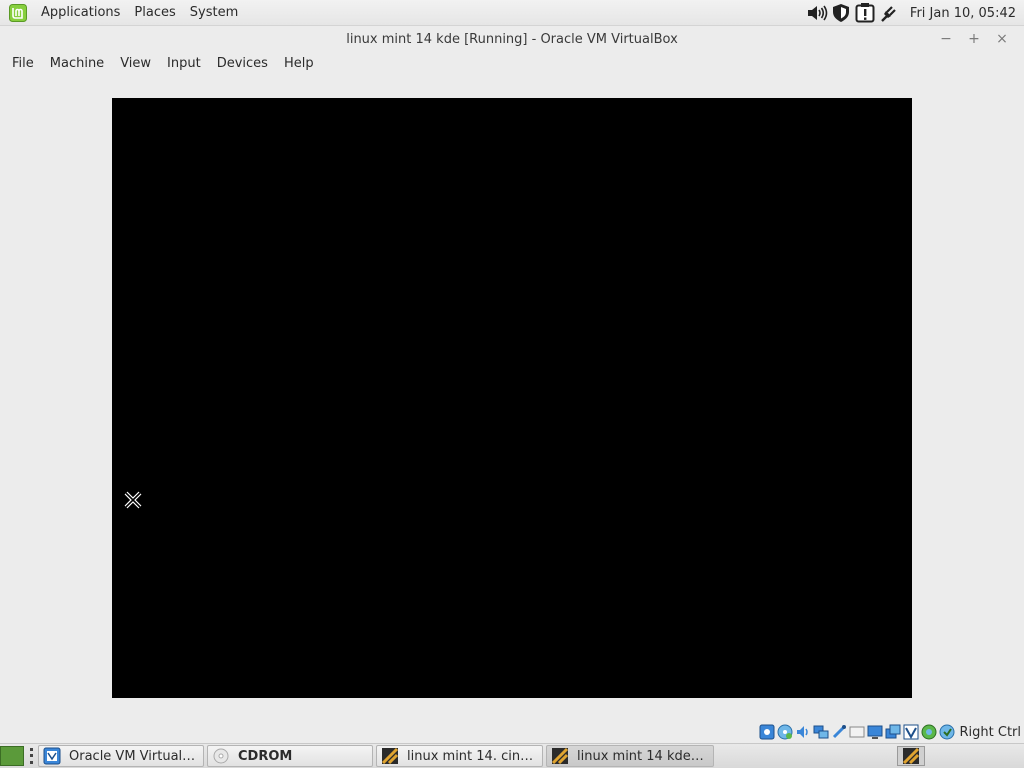 The width and height of the screenshot is (1024, 768). I want to click on window-controls: − + ×, so click(974, 39).